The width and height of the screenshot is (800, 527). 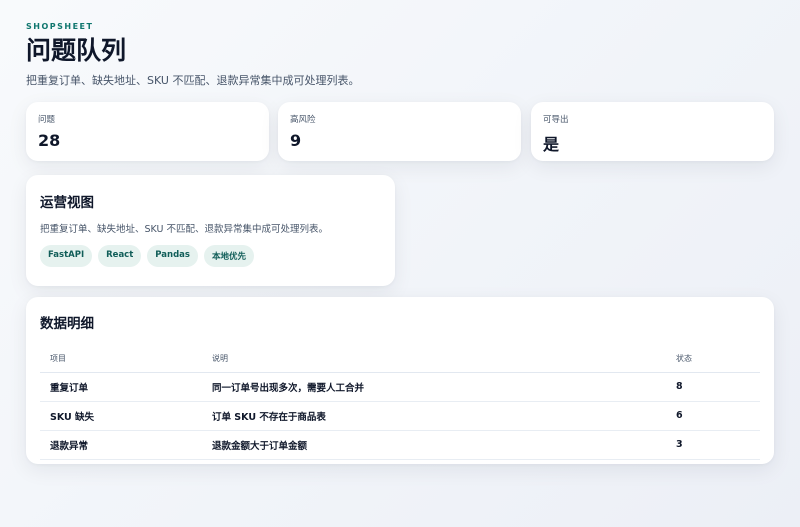 What do you see at coordinates (76, 50) in the screenshot?
I see `page-title: 问题队列` at bounding box center [76, 50].